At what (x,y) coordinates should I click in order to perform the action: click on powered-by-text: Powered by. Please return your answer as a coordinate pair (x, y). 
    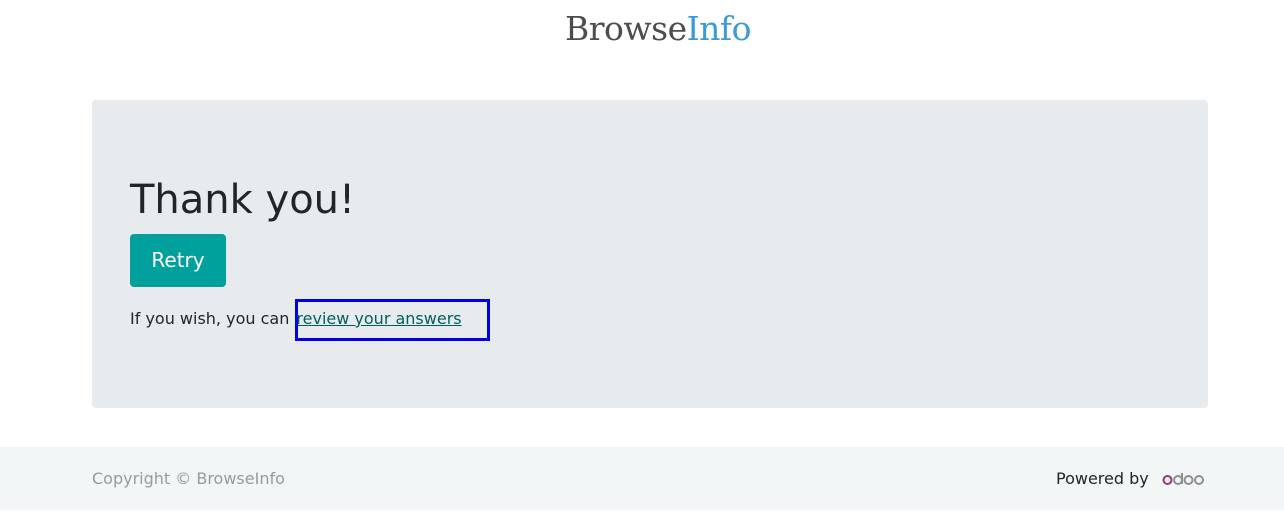
    Looking at the image, I should click on (1102, 478).